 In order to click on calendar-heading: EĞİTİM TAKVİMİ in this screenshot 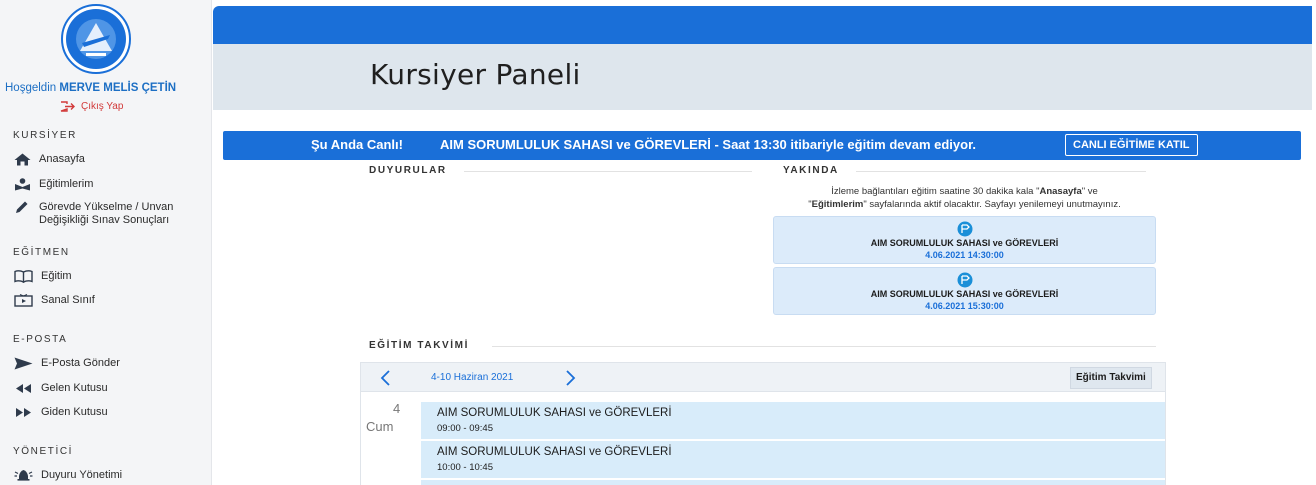, I will do `click(419, 345)`.